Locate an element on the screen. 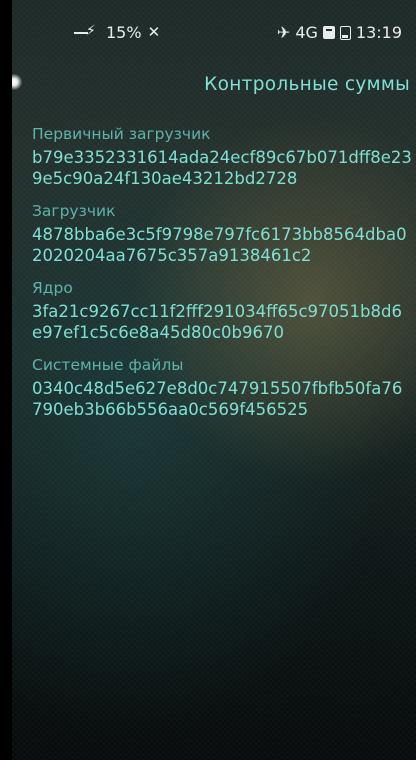 This screenshot has width=416, height=760. battery-icon is located at coordinates (345, 32).